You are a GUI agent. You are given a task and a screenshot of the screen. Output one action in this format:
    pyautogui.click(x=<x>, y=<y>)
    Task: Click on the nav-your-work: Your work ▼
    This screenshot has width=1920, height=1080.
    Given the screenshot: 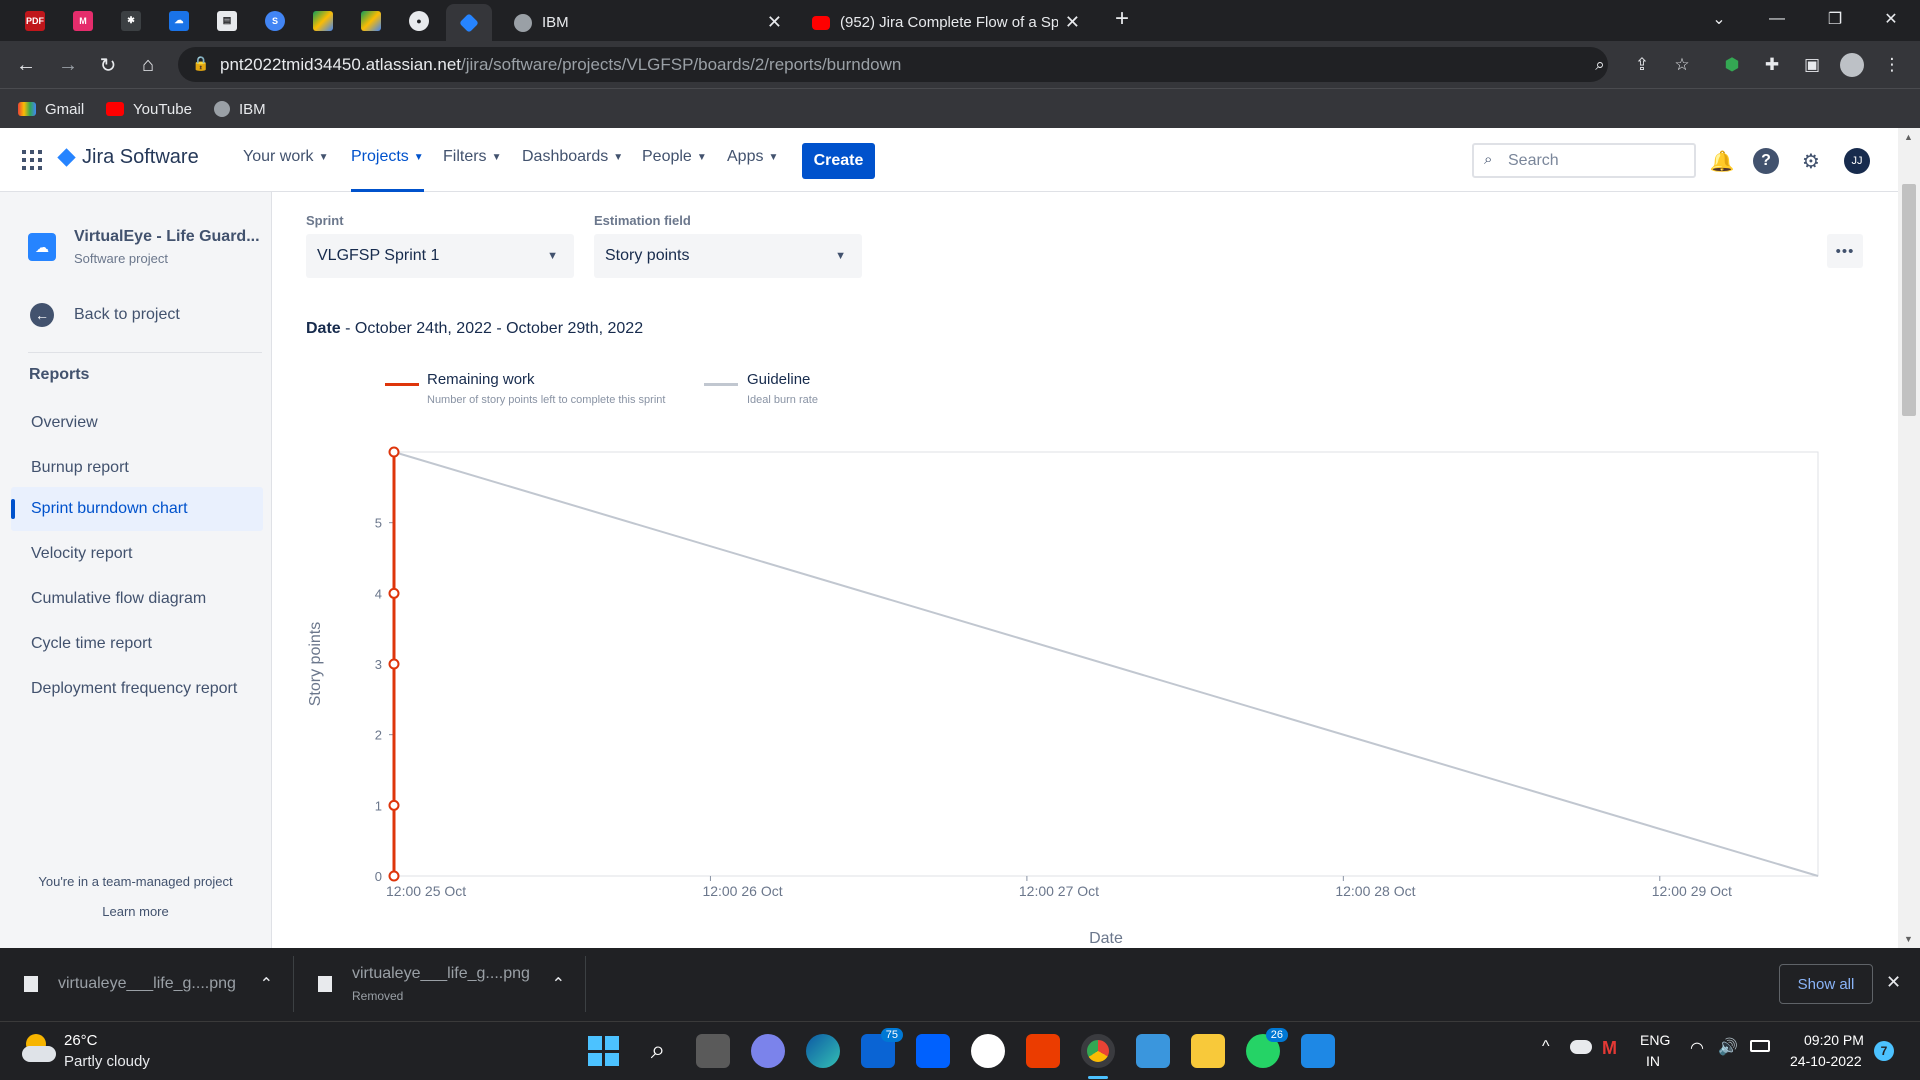 What is the action you would take?
    pyautogui.click(x=285, y=157)
    